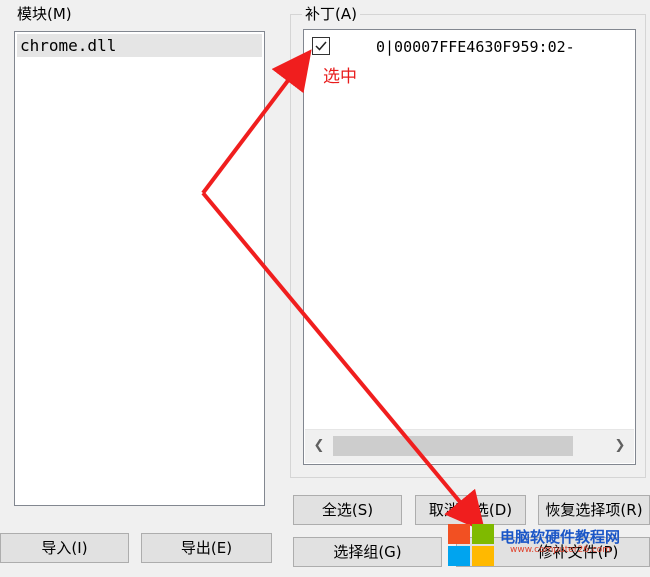 Image resolution: width=650 pixels, height=577 pixels. I want to click on patch-item-text: 0|00007FFE4630F959:02-, so click(475, 47).